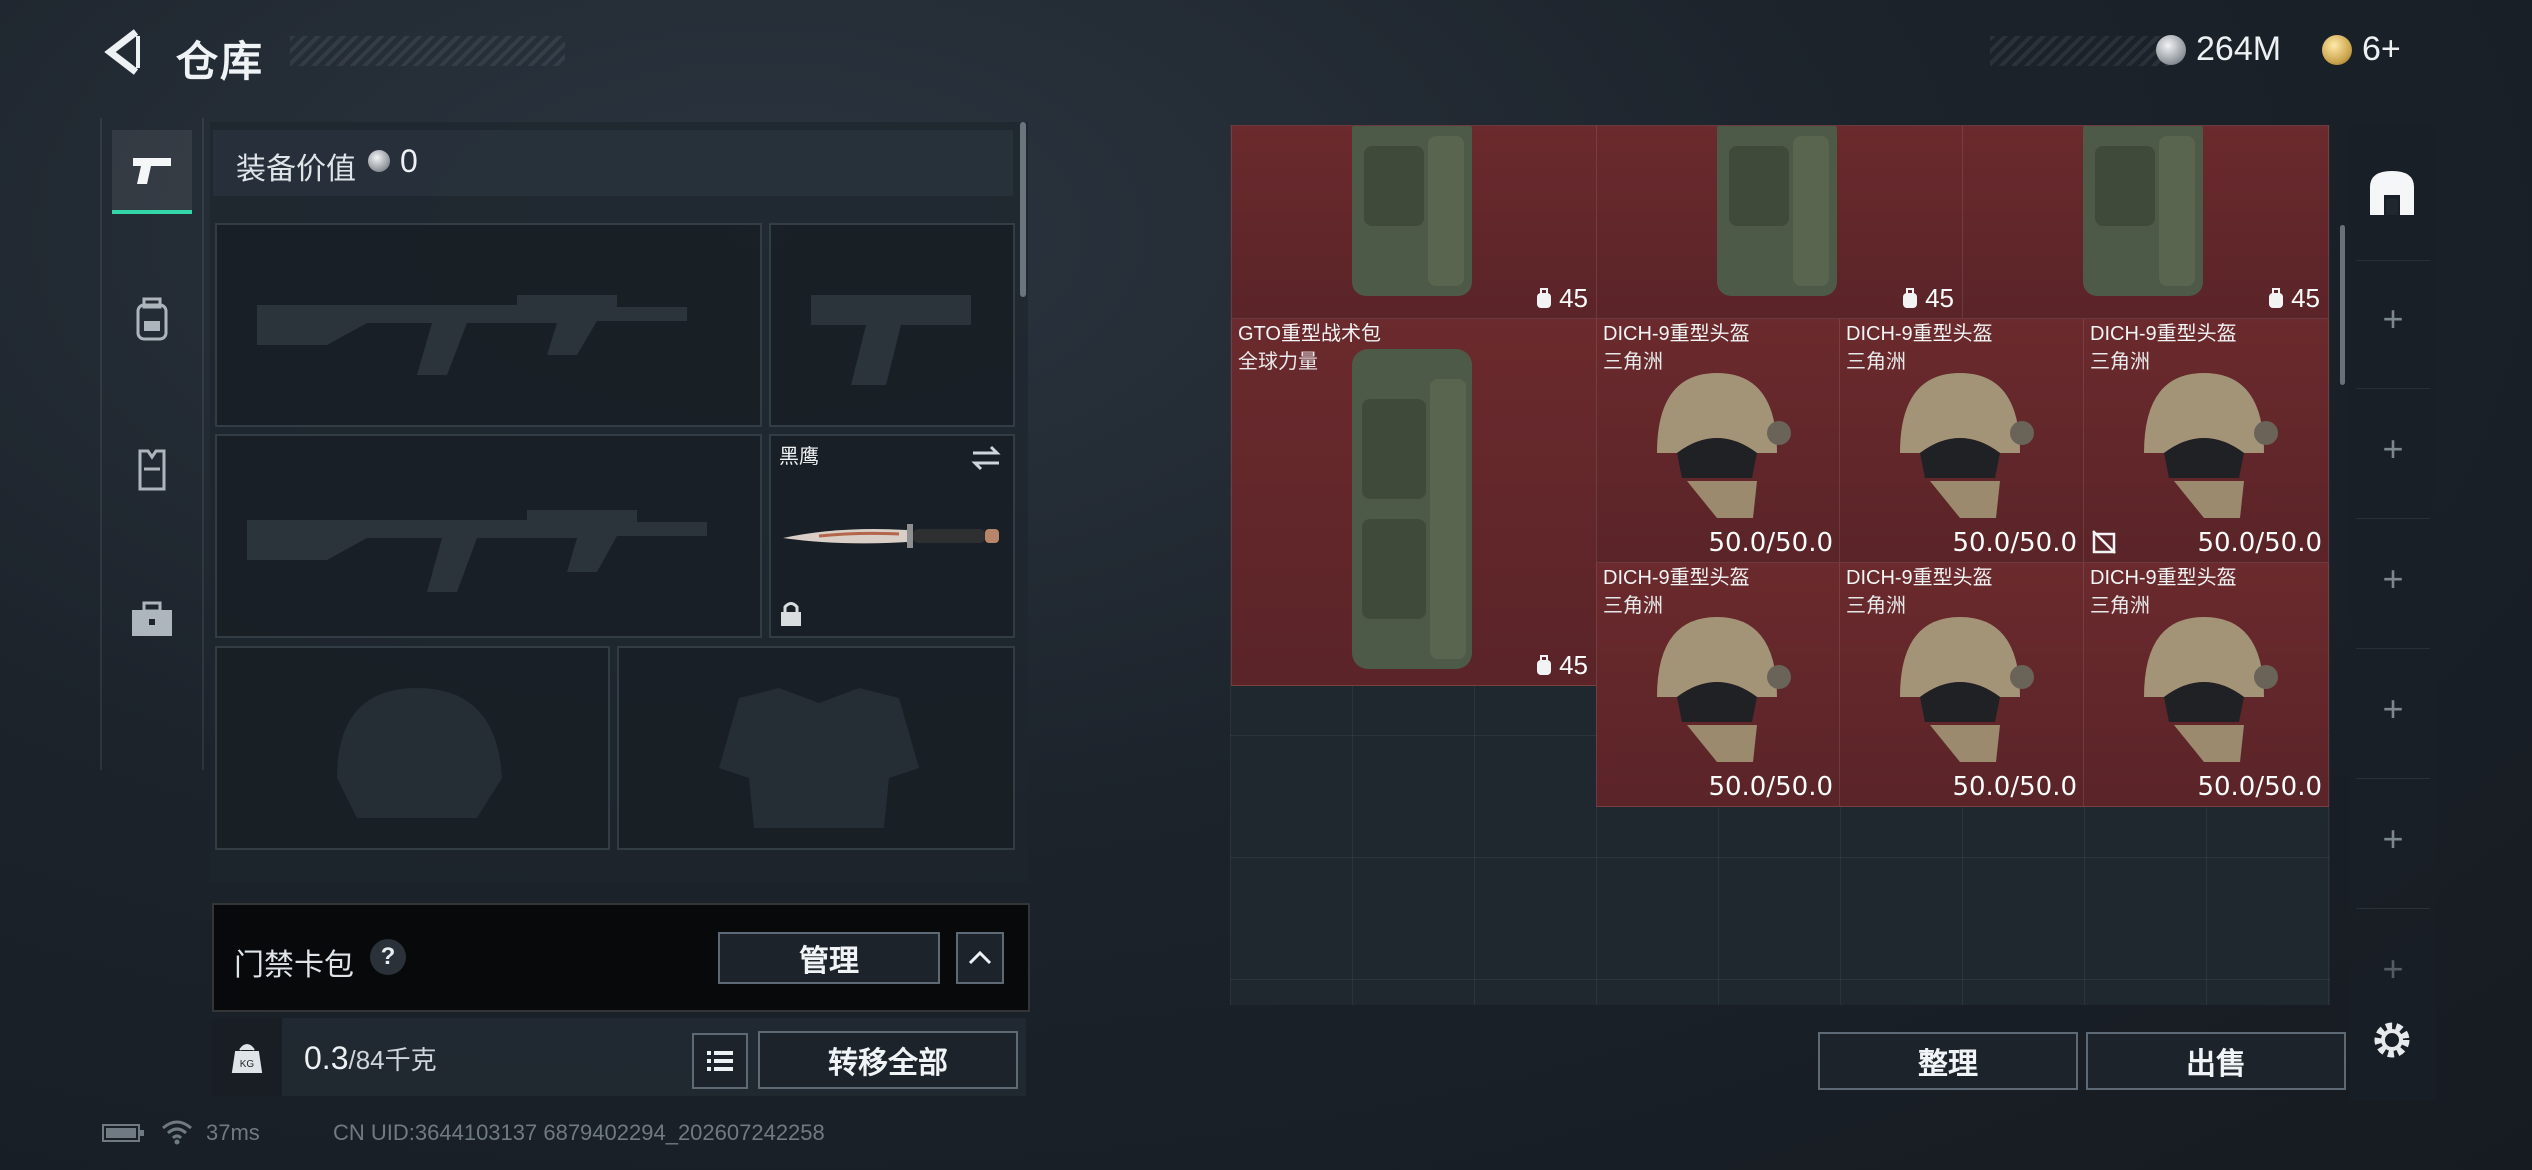 This screenshot has height=1170, width=2532. What do you see at coordinates (477, 551) in the screenshot?
I see `rifle-silhouette-icon` at bounding box center [477, 551].